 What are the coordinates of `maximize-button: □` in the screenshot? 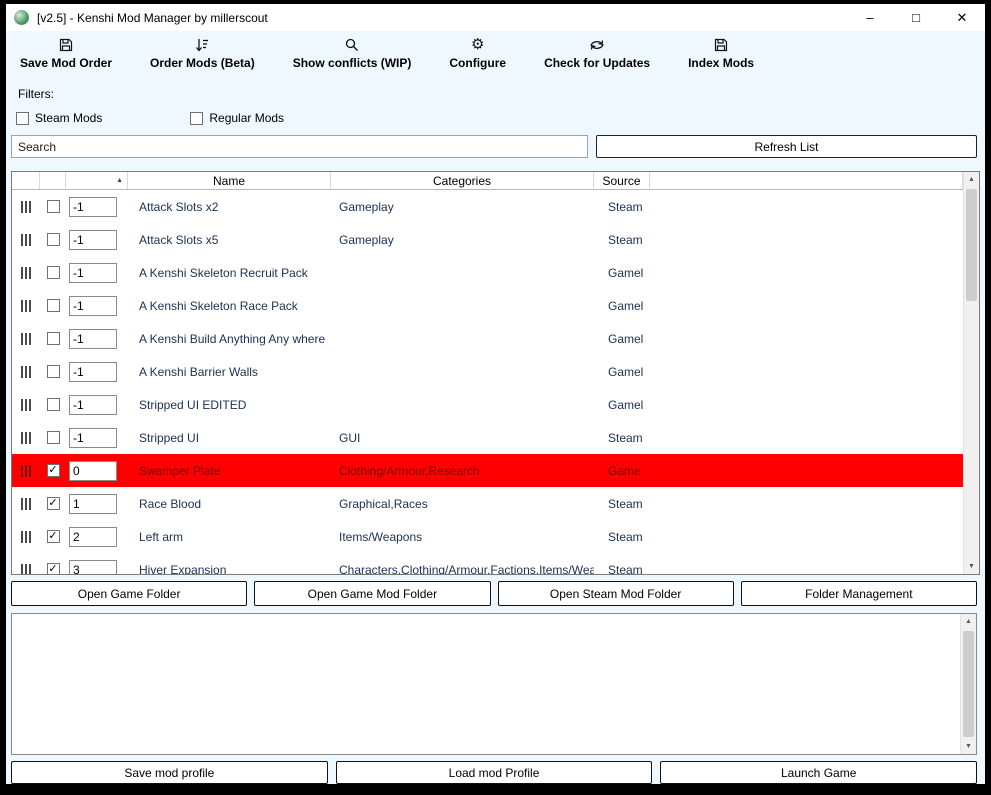 It's located at (916, 17).